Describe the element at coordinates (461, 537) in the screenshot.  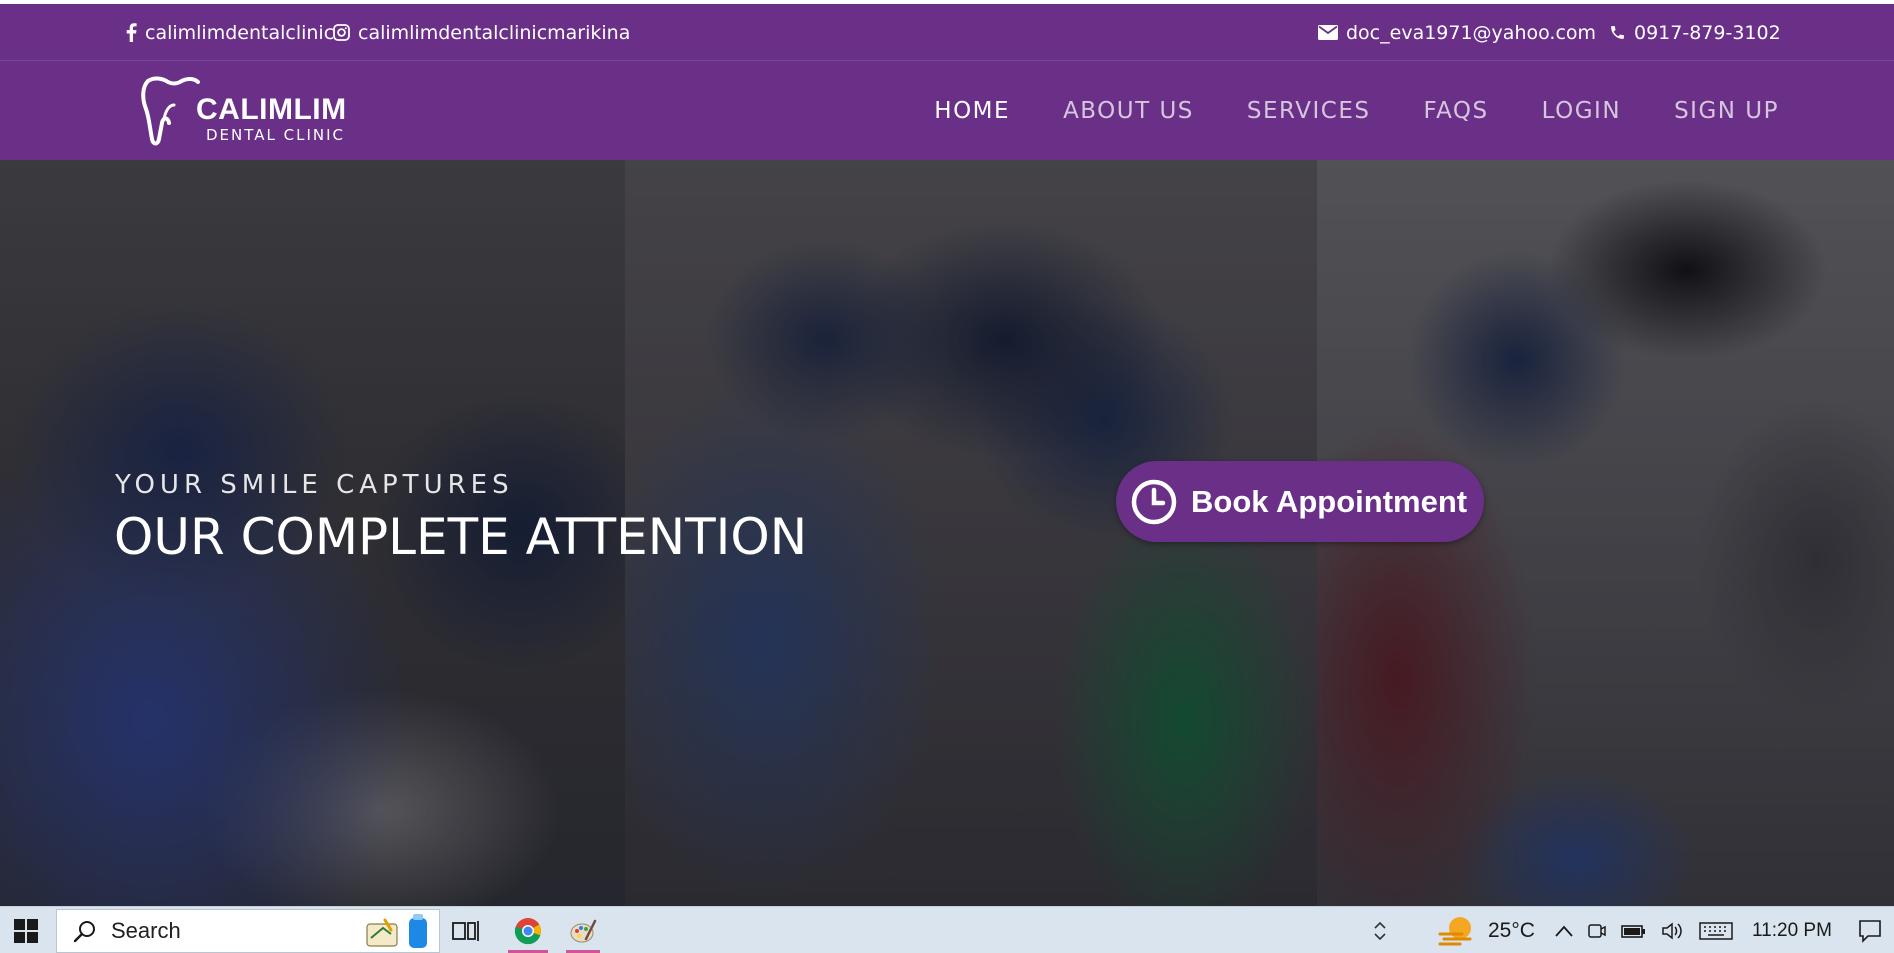
I see `hero-title: OUR COMPLETE ATTENTION` at that location.